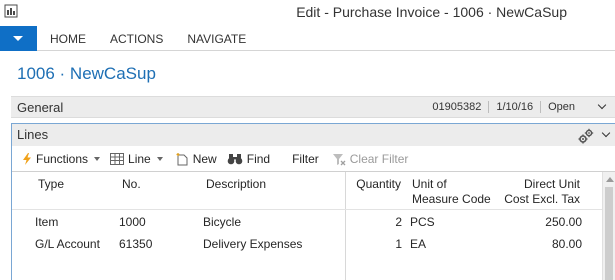 This screenshot has height=280, width=615. I want to click on filter-button: Filter, so click(305, 159).